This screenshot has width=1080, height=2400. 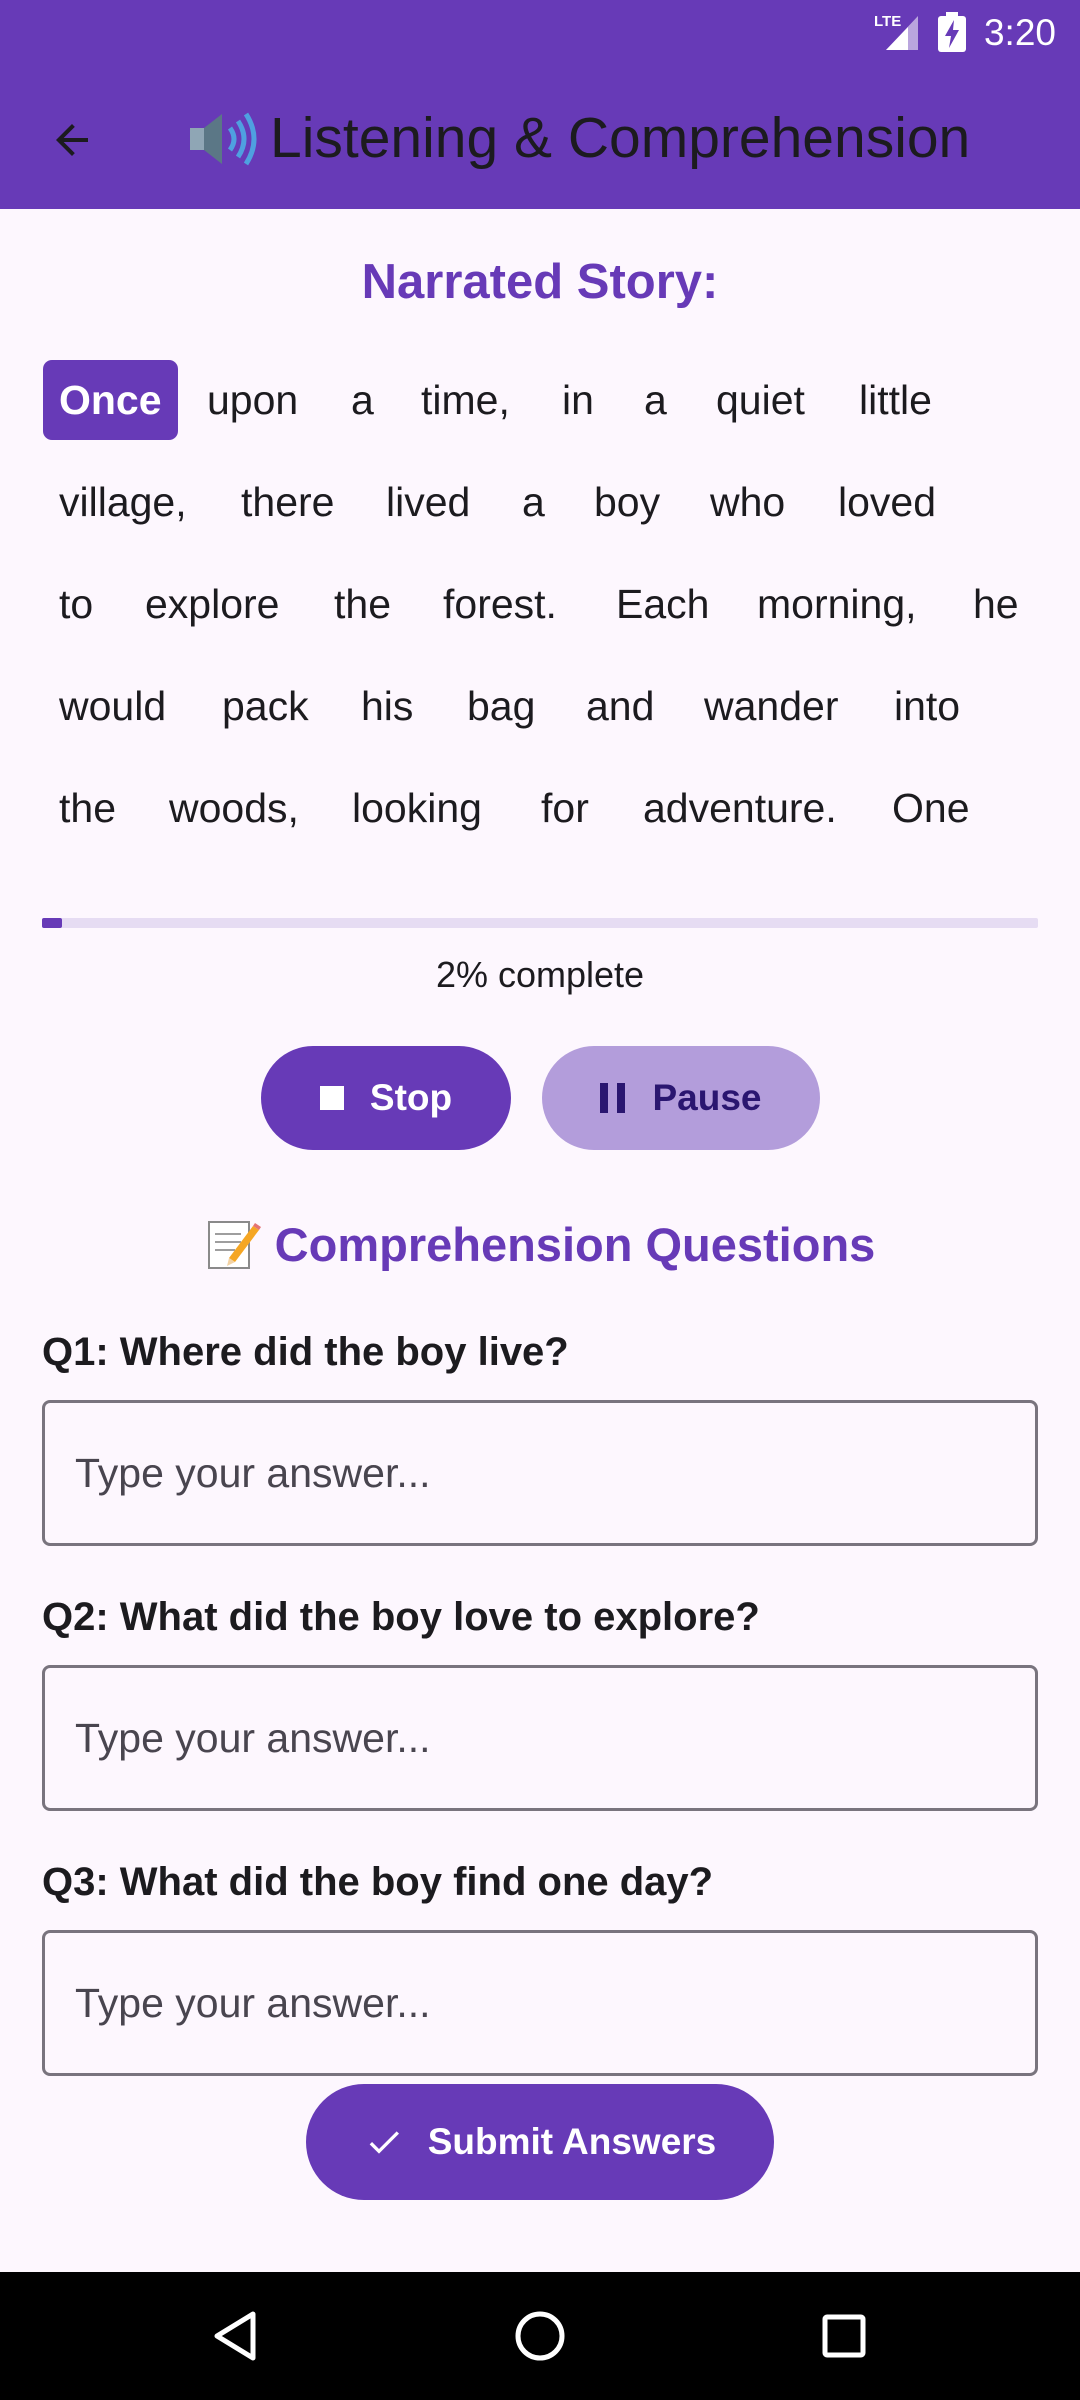 What do you see at coordinates (378, 1882) in the screenshot?
I see `question-label-3: Q3: What did the boy find one day?` at bounding box center [378, 1882].